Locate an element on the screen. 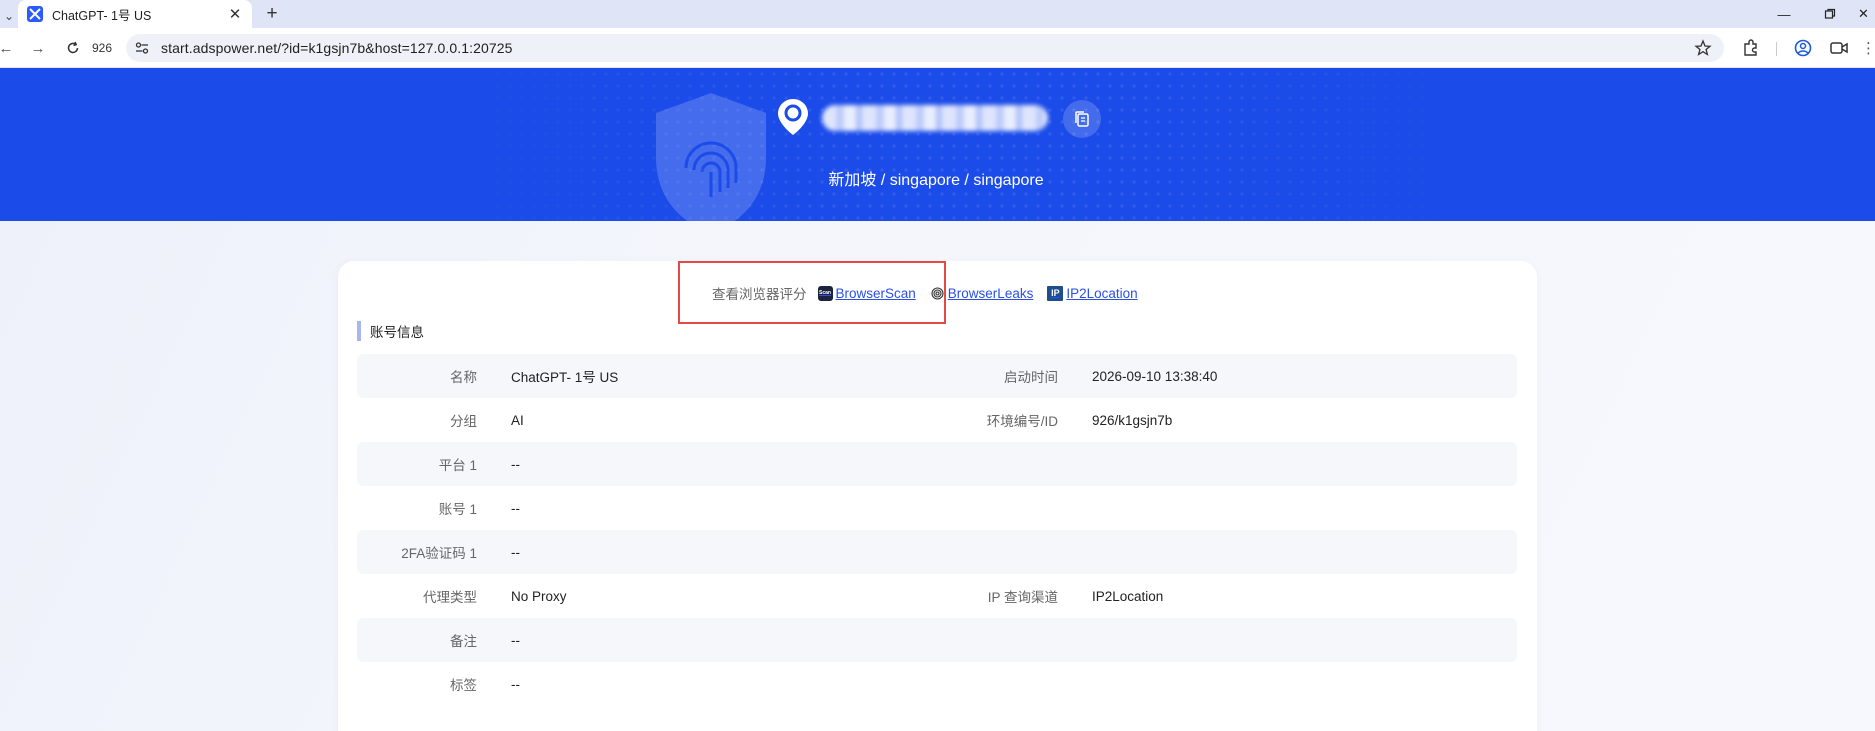  table-row: 分组 AI 环境编号/ID 926/k1gsjn7b is located at coordinates (937, 420).